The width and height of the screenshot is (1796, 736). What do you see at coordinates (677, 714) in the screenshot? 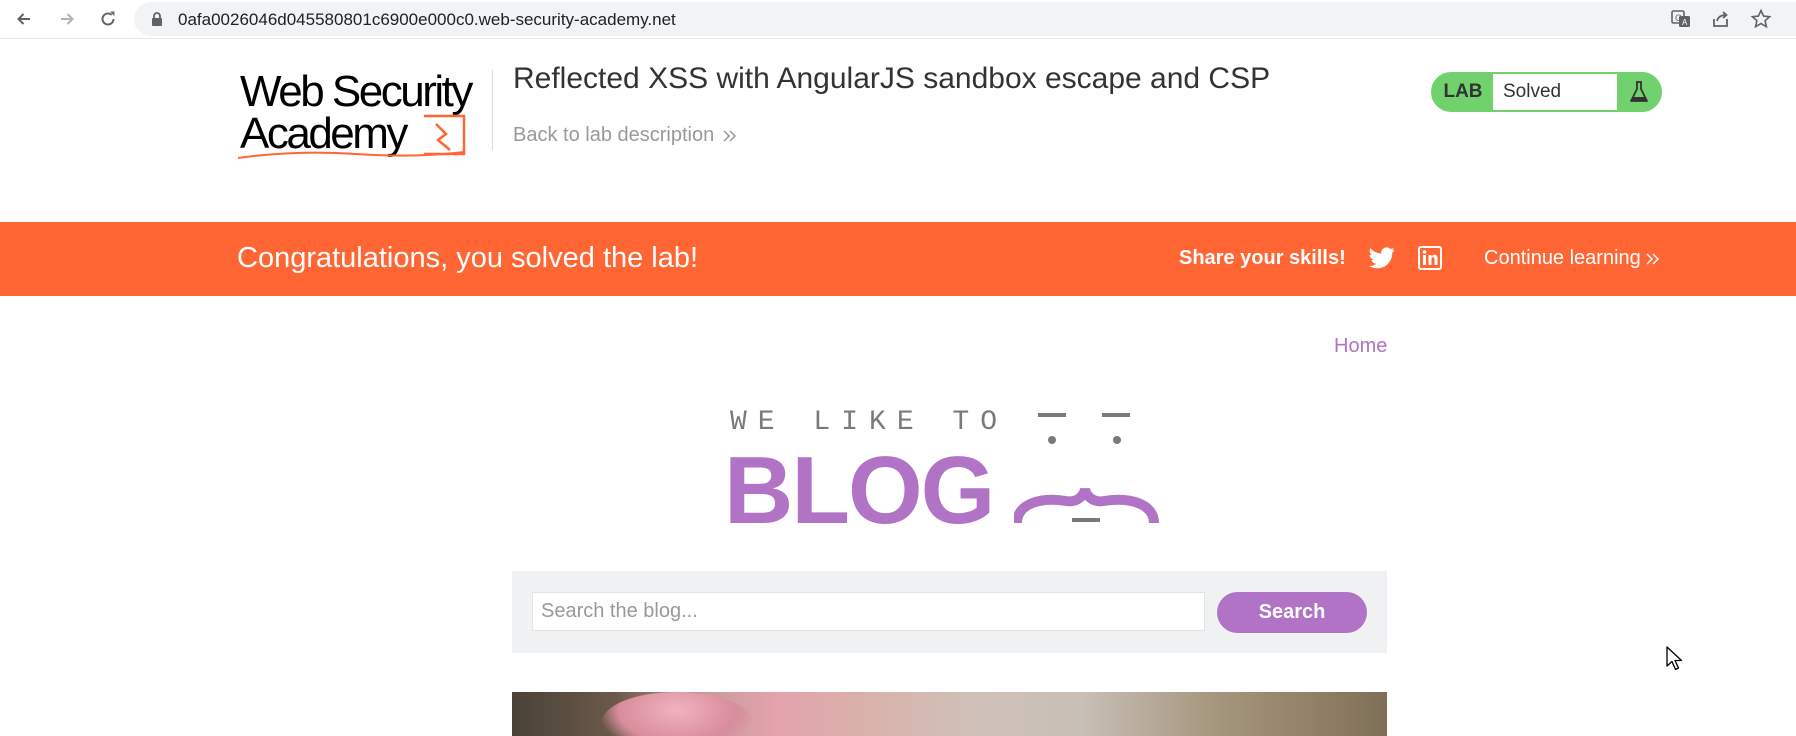
I see `flower-image-detail` at bounding box center [677, 714].